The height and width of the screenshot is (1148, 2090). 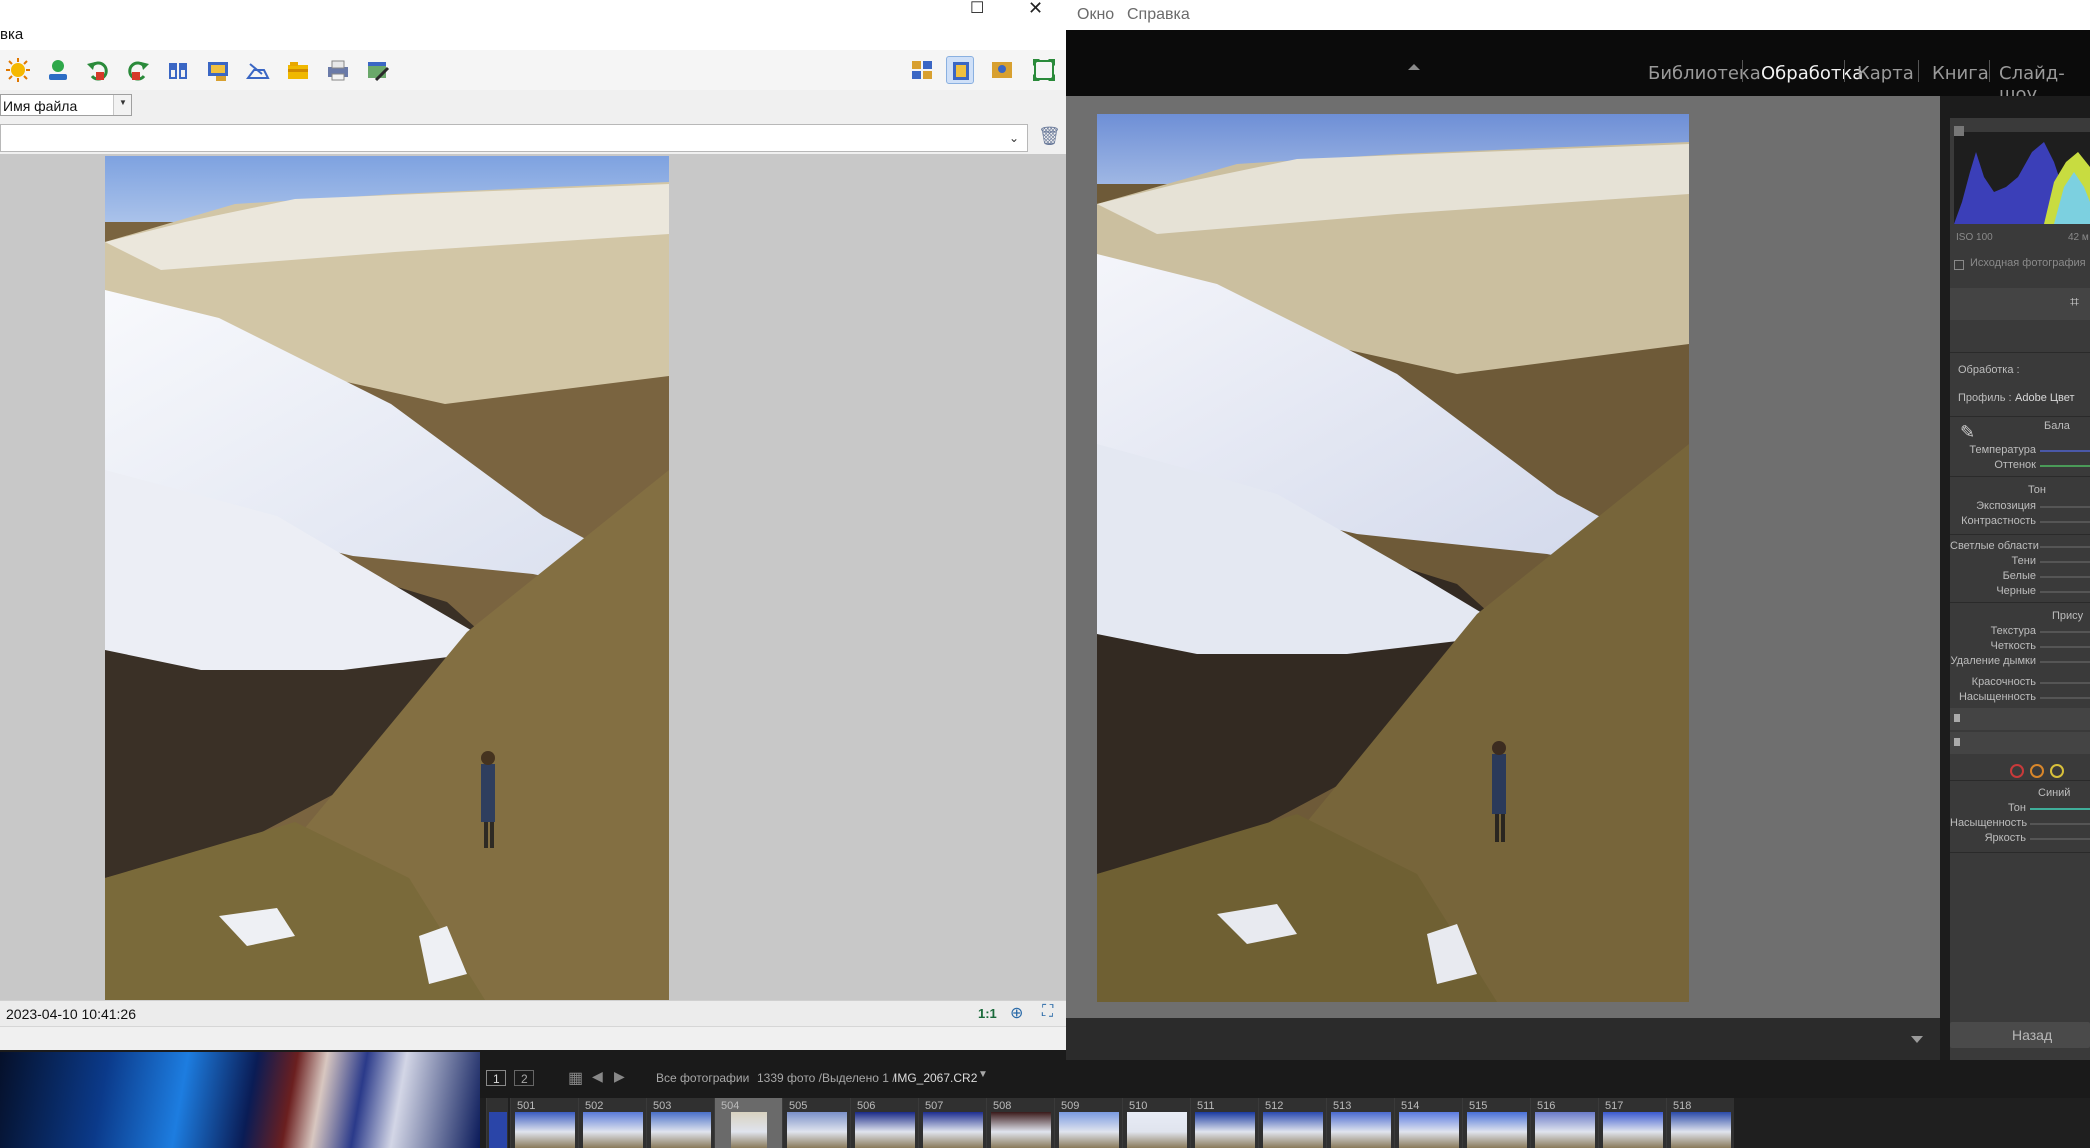 I want to click on original-photo-label: Исходная фотография, so click(x=2028, y=263).